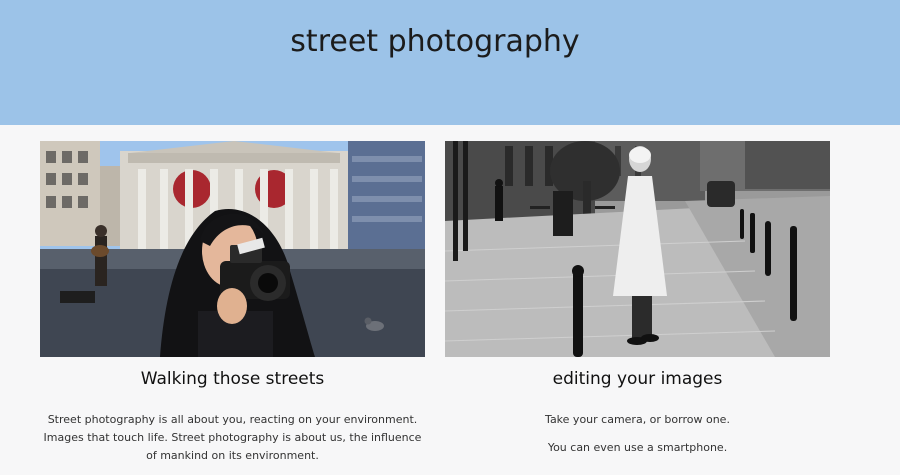  What do you see at coordinates (637, 419) in the screenshot?
I see `card-paragraph: Take your camera, or borrow one.` at bounding box center [637, 419].